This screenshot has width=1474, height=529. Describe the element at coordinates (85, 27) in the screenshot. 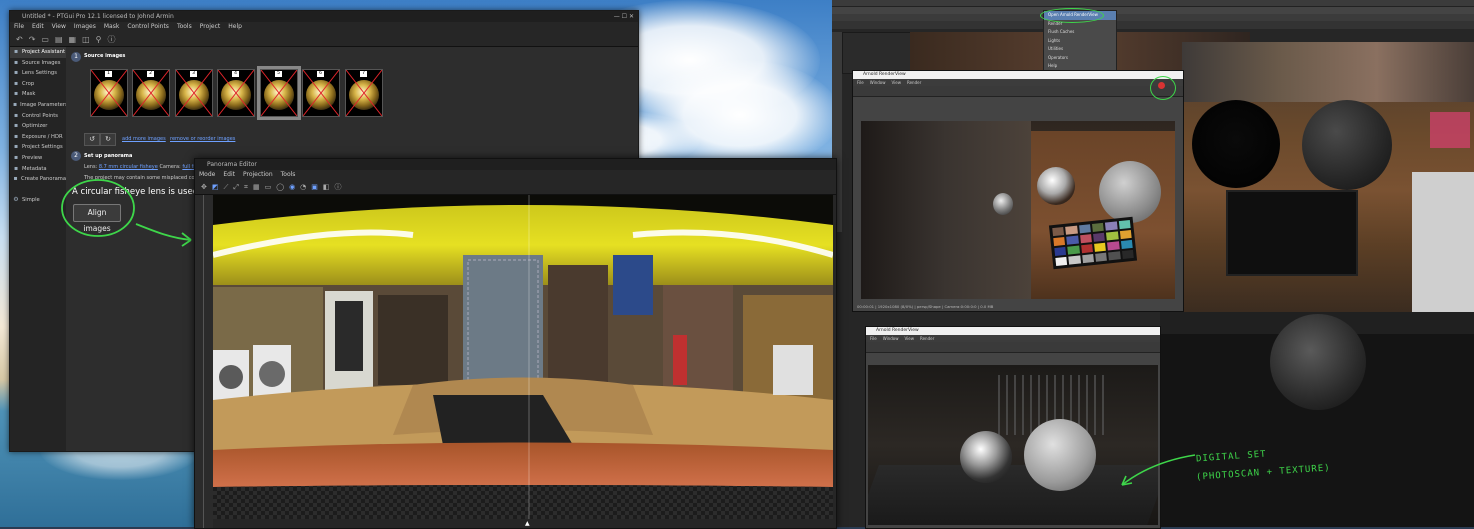

I see `menu-item-images: Images` at that location.